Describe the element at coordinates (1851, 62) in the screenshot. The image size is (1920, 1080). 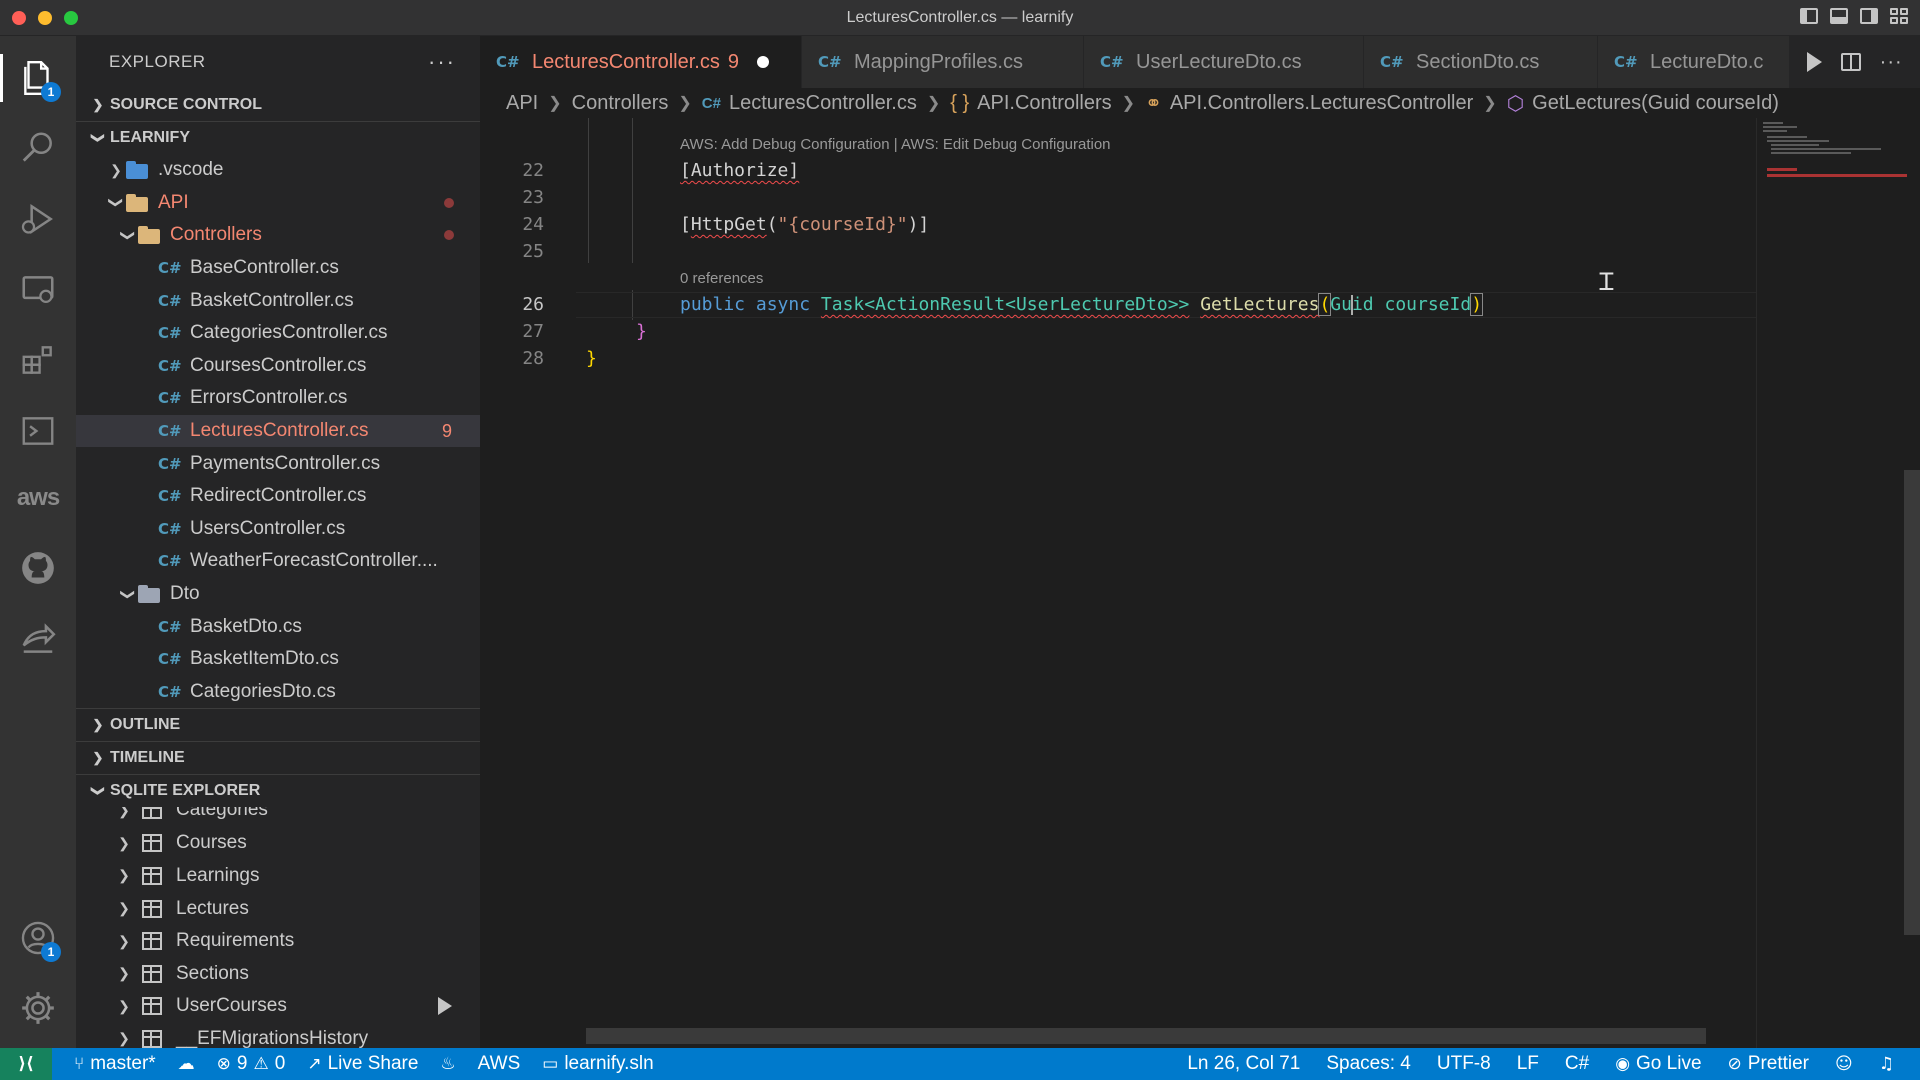
I see `split-editor-icon` at that location.